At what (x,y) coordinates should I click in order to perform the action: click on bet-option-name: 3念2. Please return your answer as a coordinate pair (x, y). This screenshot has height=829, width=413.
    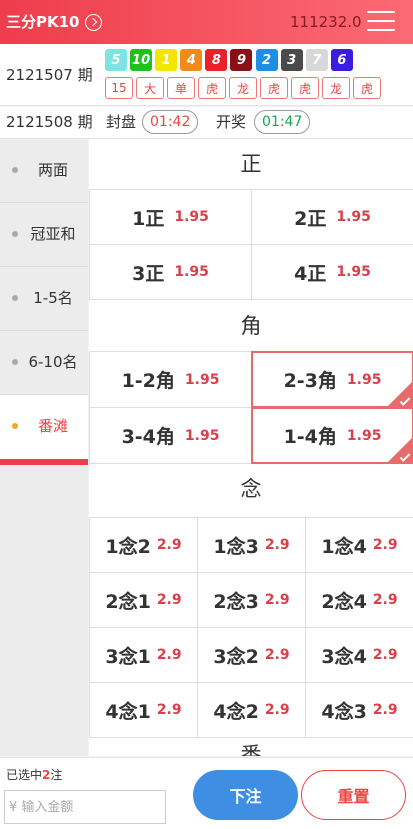
    Looking at the image, I should click on (236, 656).